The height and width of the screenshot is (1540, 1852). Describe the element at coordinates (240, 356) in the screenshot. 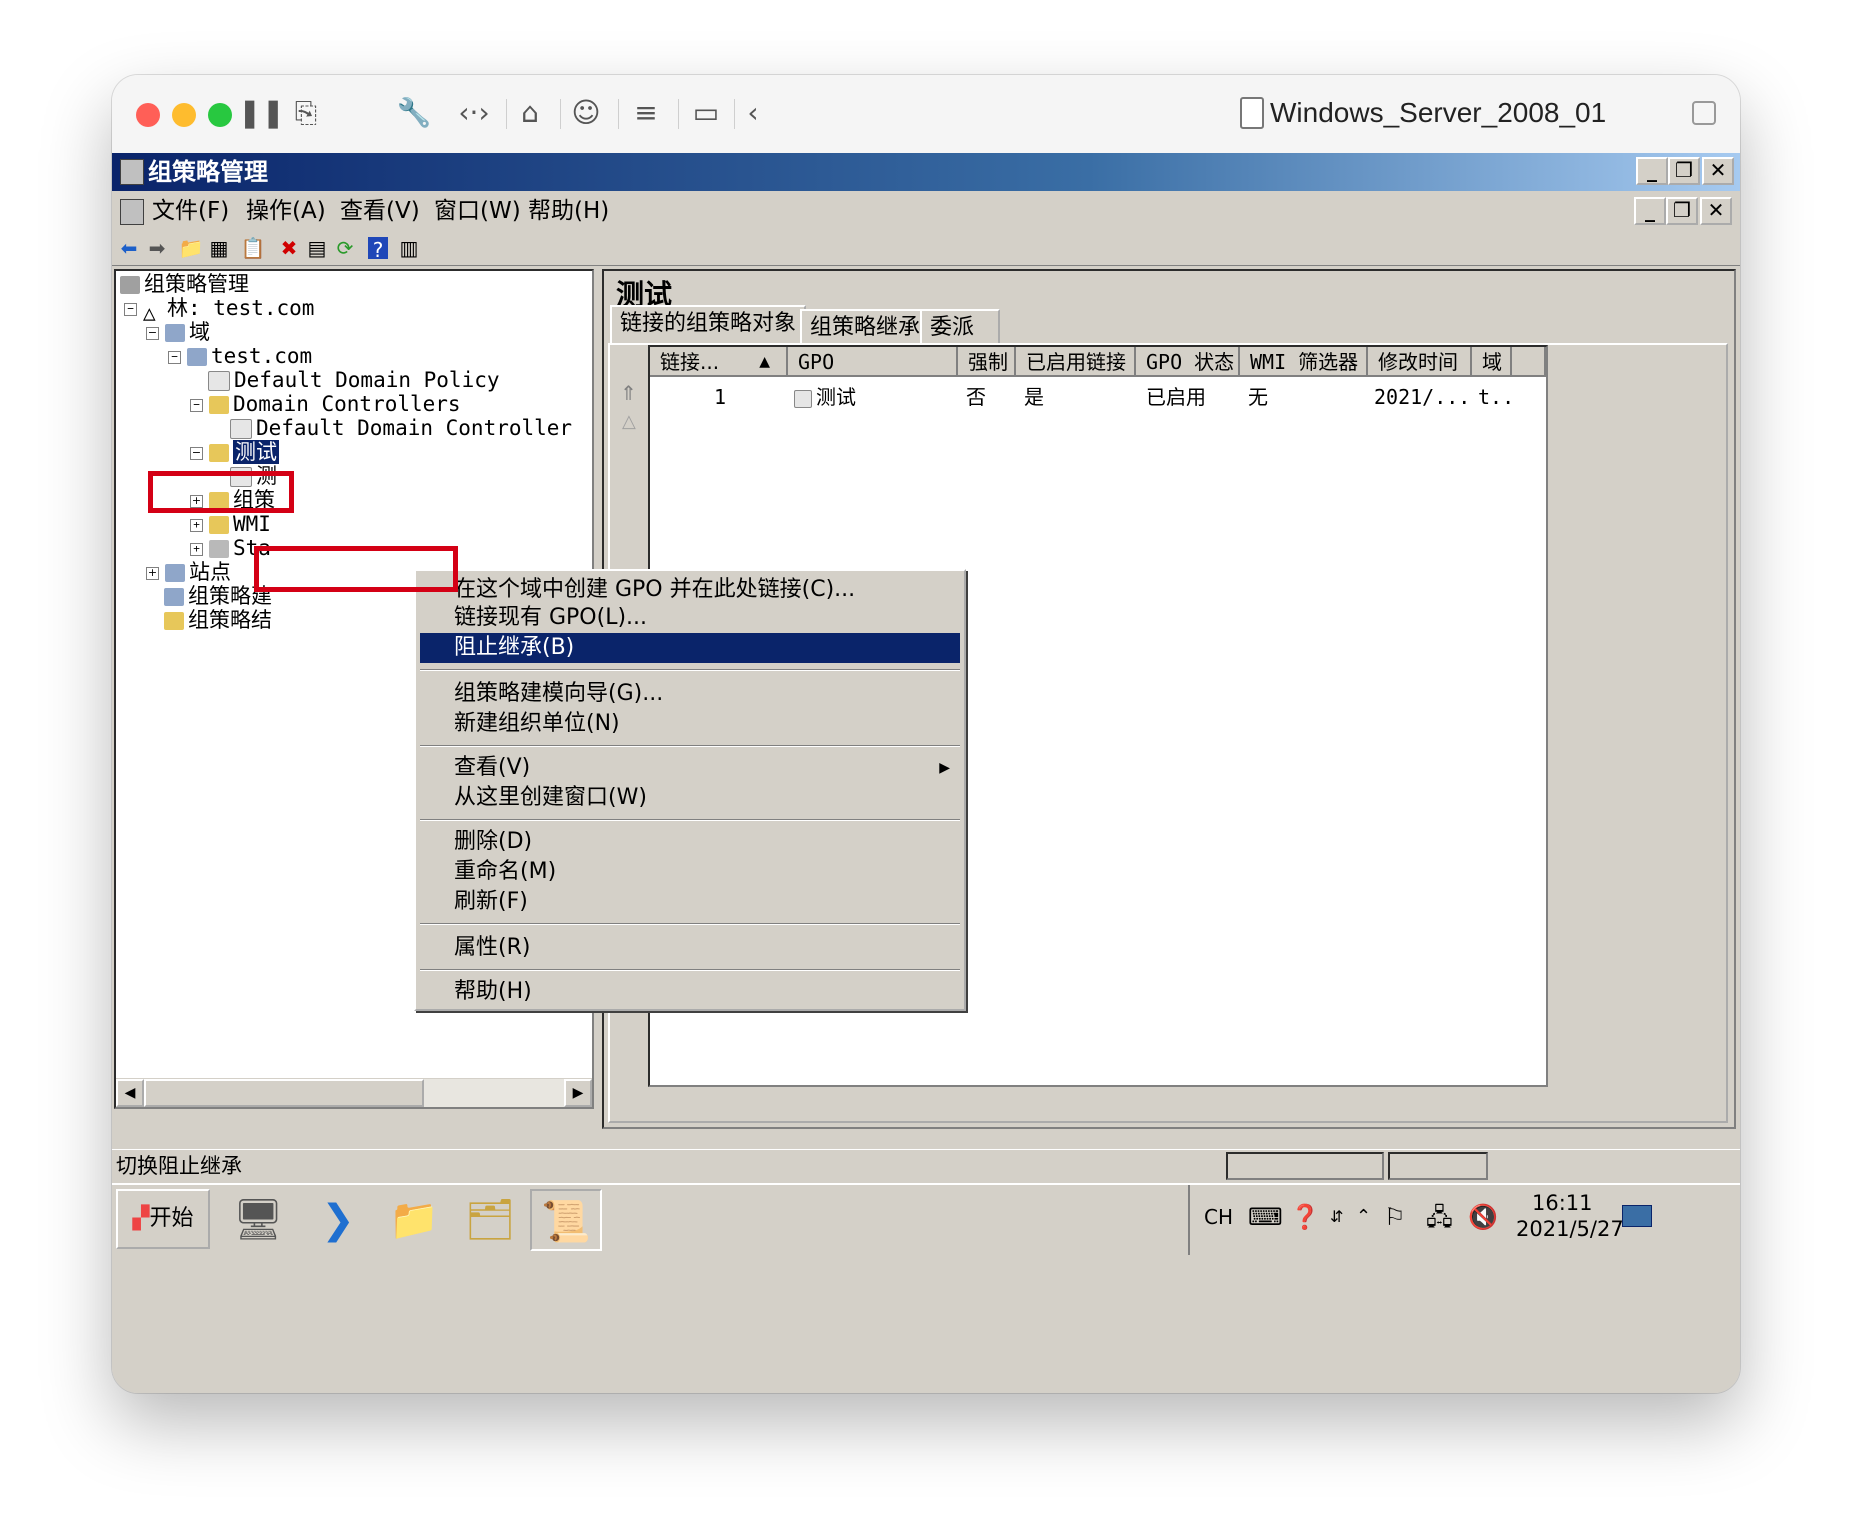

I see `tree-item-domain: − test.com` at that location.